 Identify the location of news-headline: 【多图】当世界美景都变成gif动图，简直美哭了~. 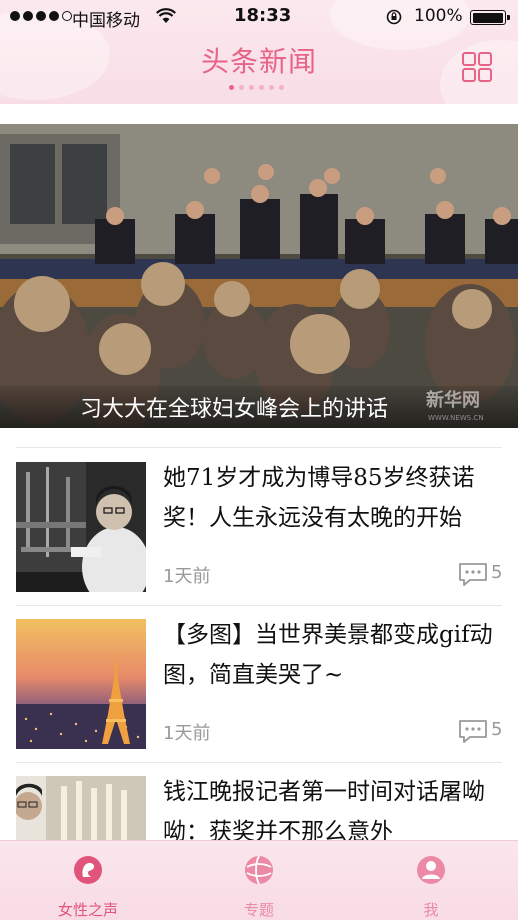
(333, 655).